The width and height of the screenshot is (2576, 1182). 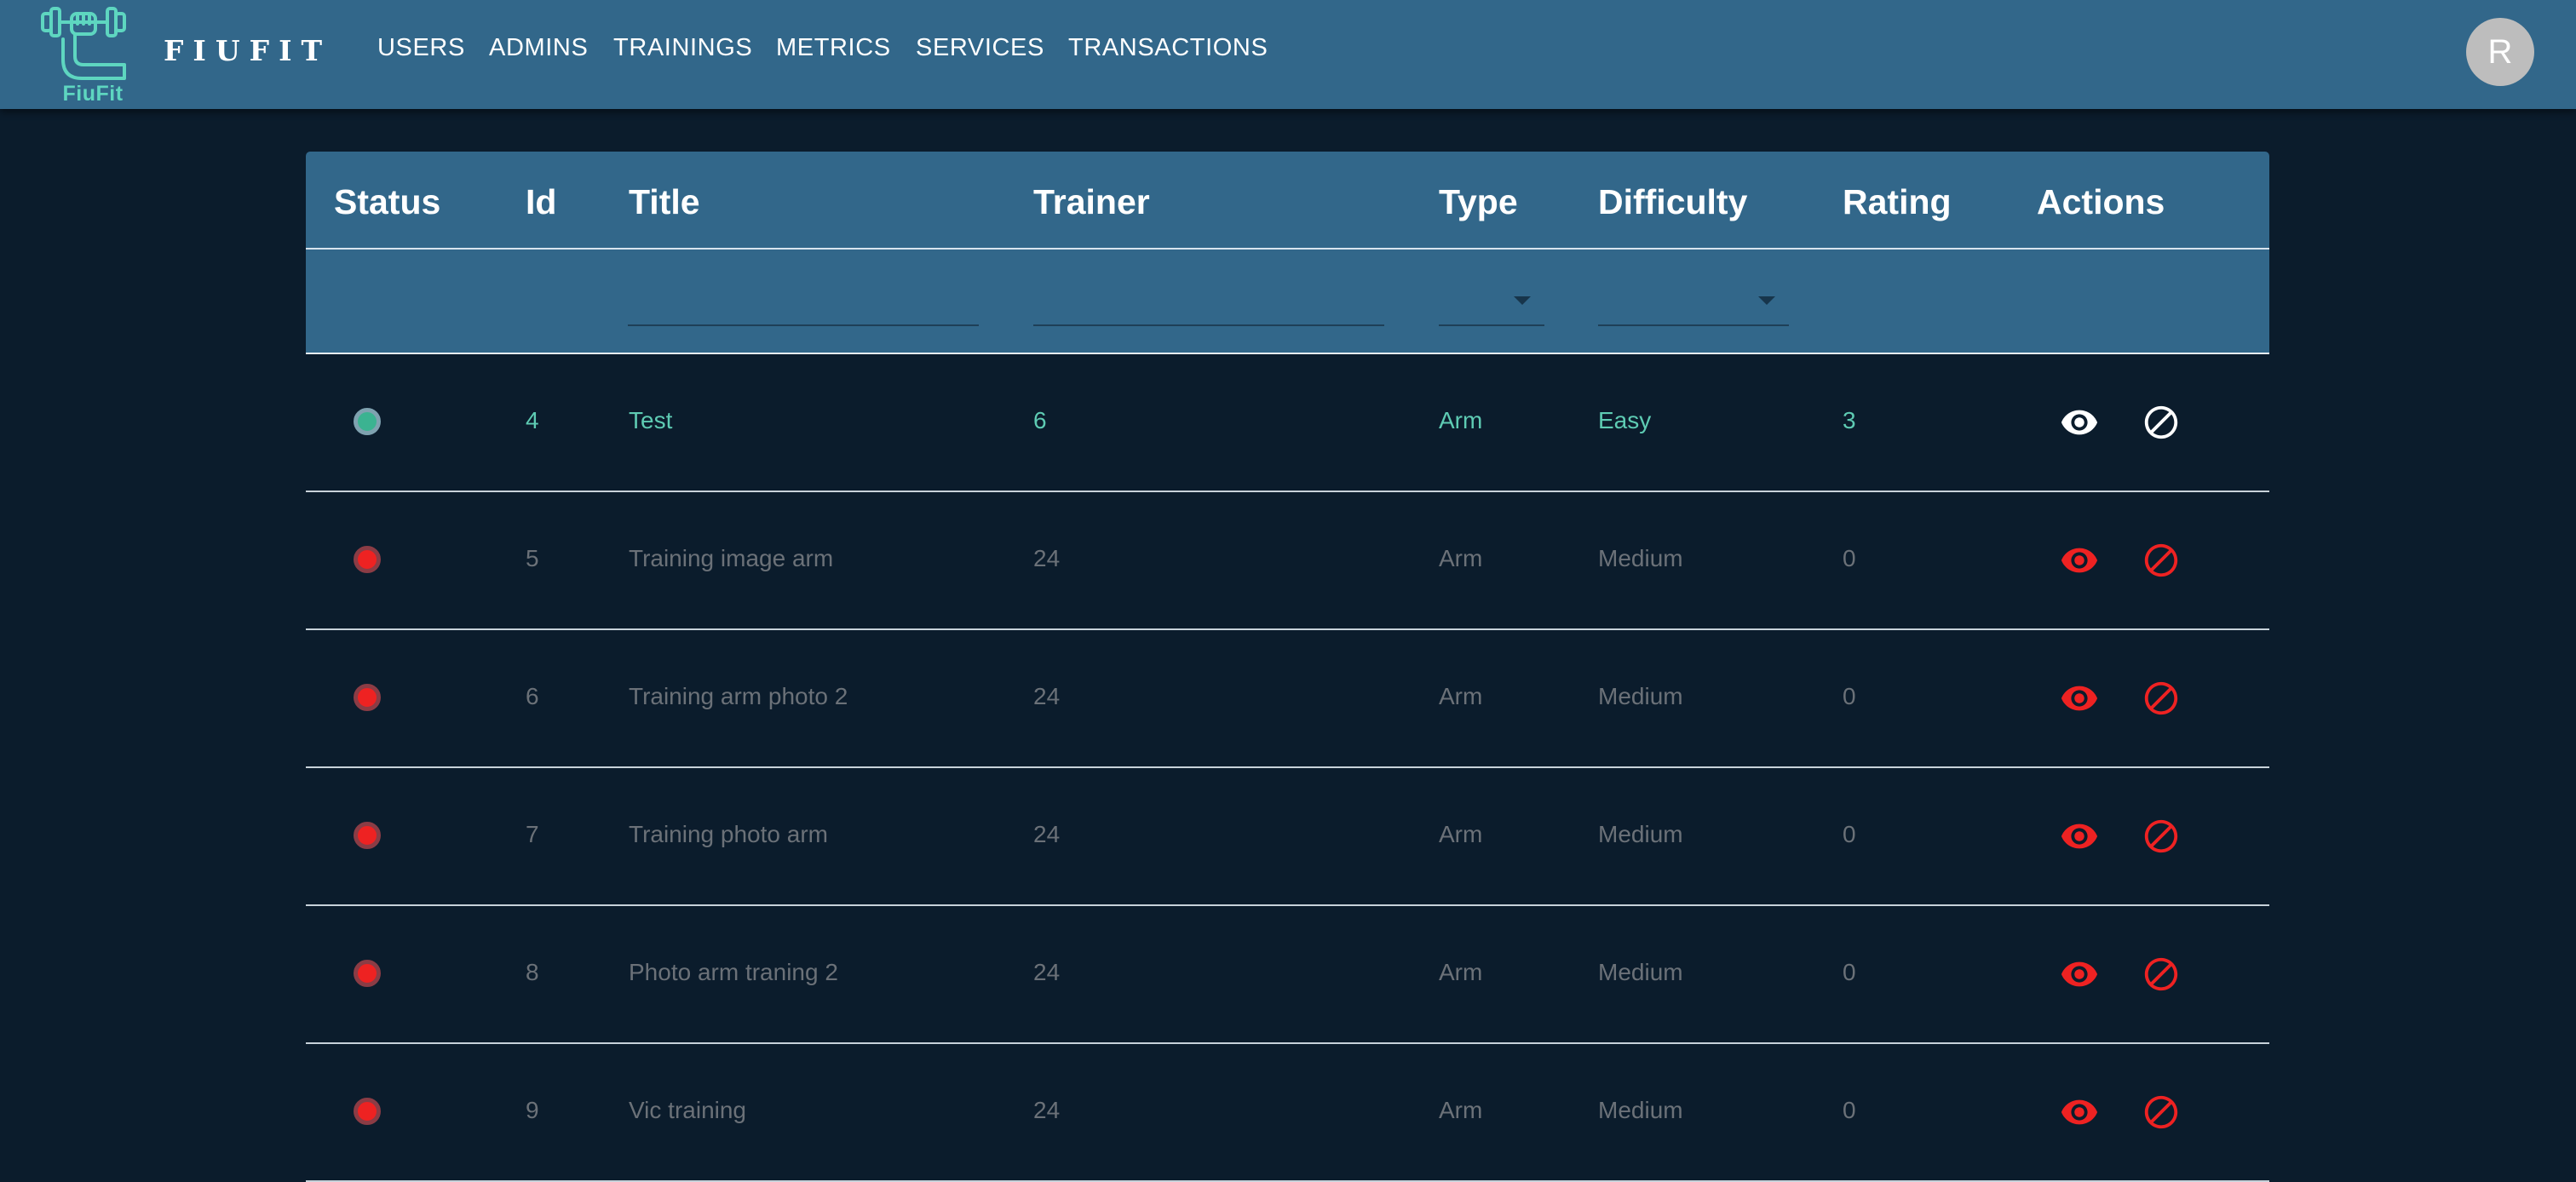 What do you see at coordinates (2500, 52) in the screenshot?
I see `avatar: R` at bounding box center [2500, 52].